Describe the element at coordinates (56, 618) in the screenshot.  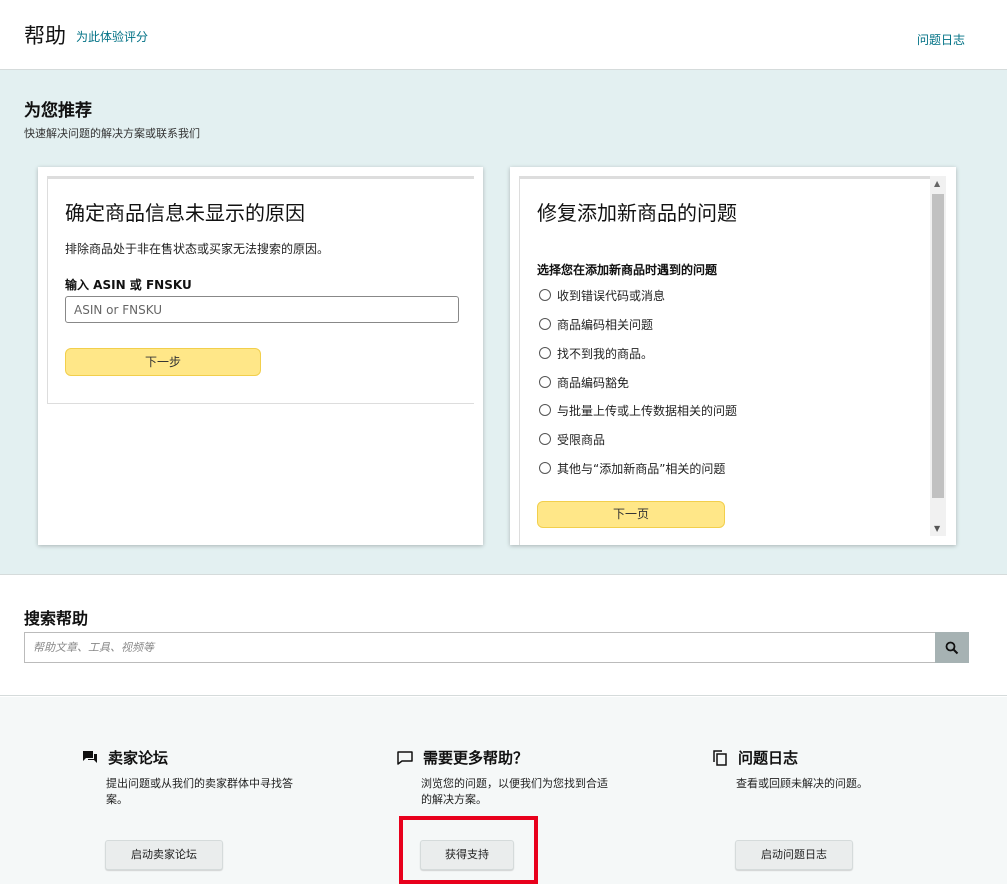
I see `search-heading: 搜索帮助` at that location.